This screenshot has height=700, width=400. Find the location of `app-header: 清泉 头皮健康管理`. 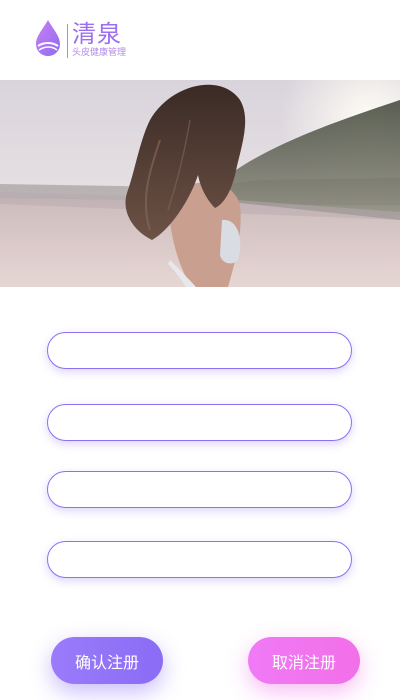

app-header: 清泉 头皮健康管理 is located at coordinates (200, 40).